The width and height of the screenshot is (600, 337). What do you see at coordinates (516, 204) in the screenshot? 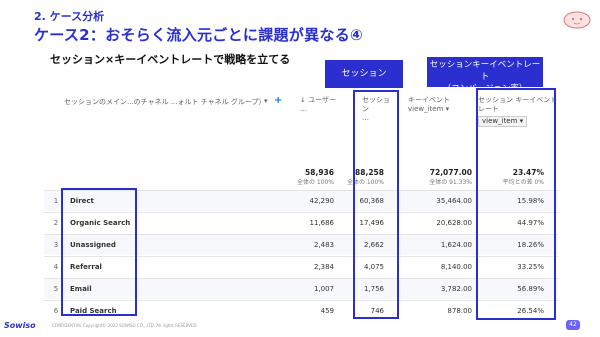
I see `highlight-key-event-rate-column` at bounding box center [516, 204].